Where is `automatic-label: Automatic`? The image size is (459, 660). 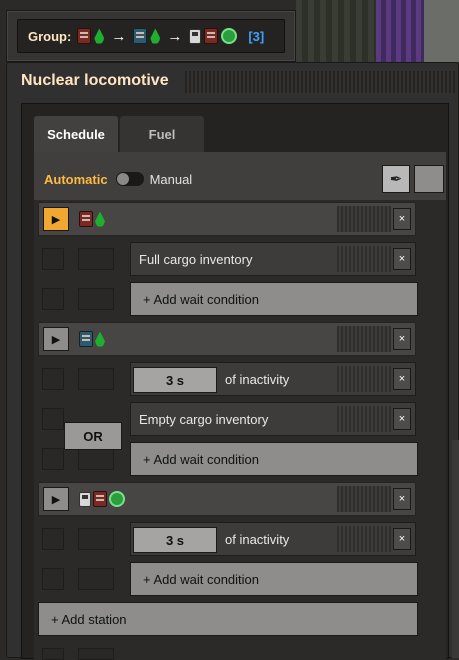
automatic-label: Automatic is located at coordinates (76, 179).